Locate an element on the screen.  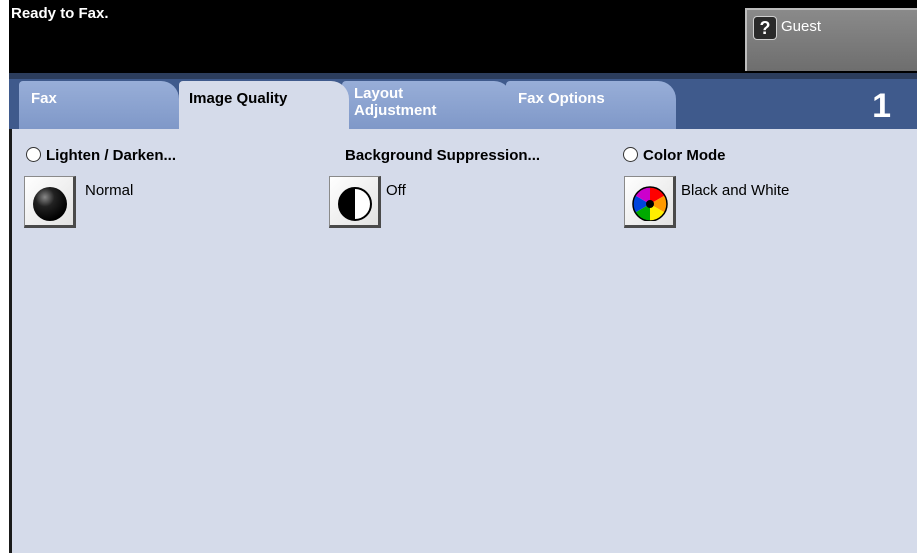
background-suppression-button is located at coordinates (355, 202).